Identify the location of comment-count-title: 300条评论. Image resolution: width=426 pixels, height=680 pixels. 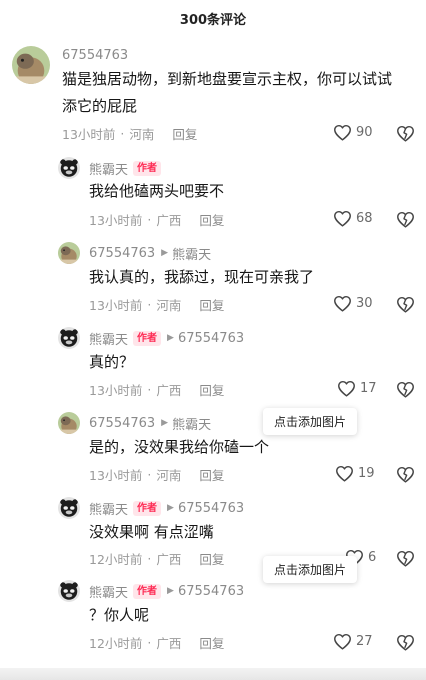
(213, 20).